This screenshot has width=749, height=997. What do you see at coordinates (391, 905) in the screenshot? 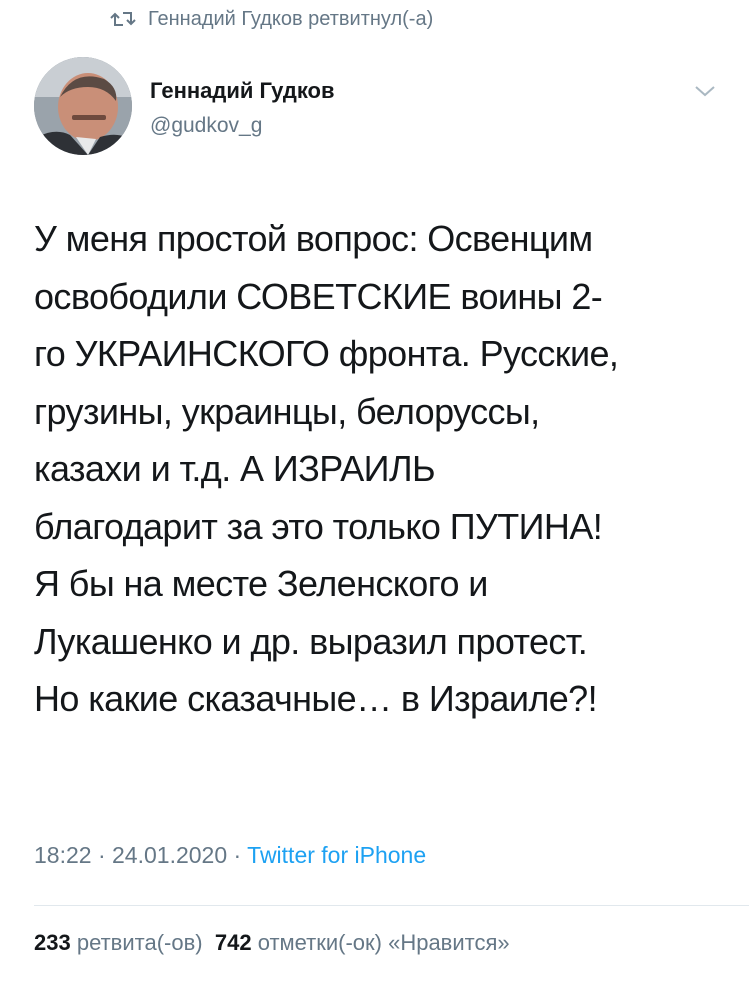
I see `divider` at bounding box center [391, 905].